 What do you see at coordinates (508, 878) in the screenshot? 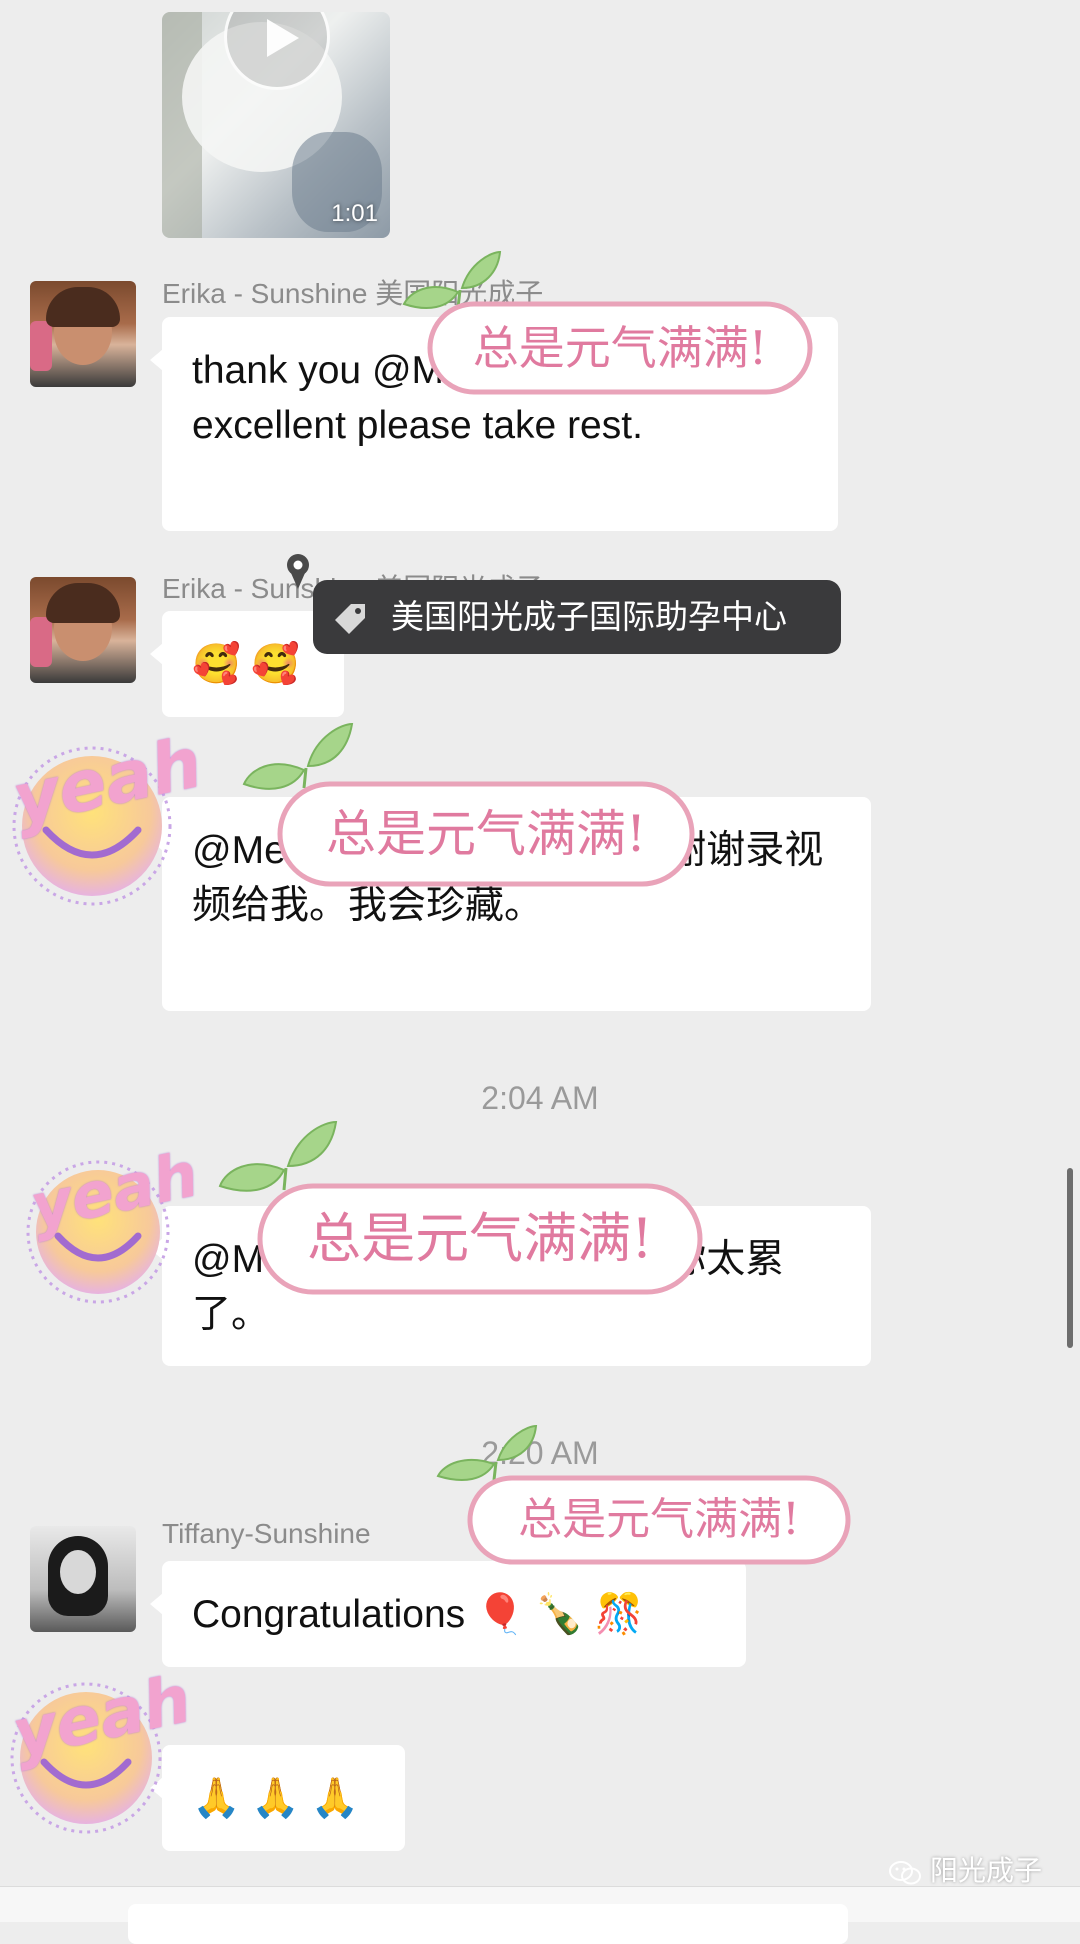
I see `message-text: @Merit Zepeda 太感动了！谢谢录视频给我。我会珍藏。` at bounding box center [508, 878].